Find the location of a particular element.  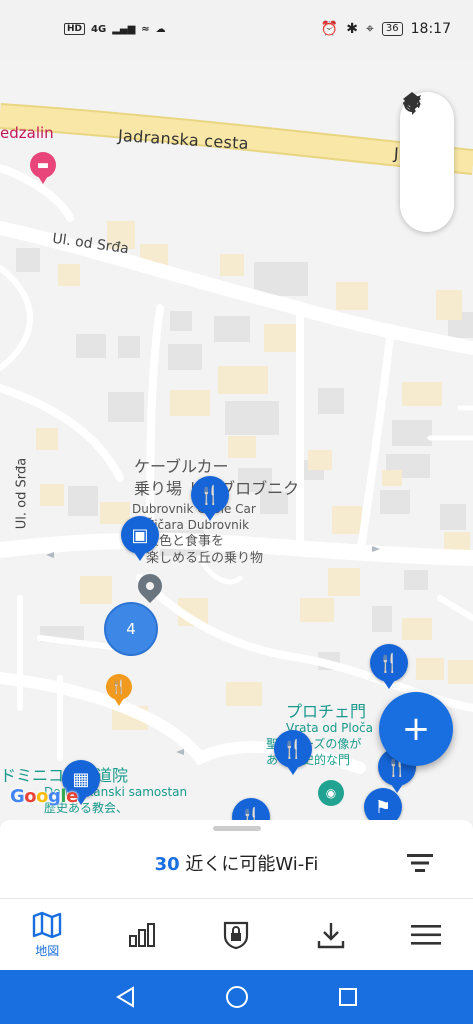

fork-icon: 🍴 is located at coordinates (119, 687).